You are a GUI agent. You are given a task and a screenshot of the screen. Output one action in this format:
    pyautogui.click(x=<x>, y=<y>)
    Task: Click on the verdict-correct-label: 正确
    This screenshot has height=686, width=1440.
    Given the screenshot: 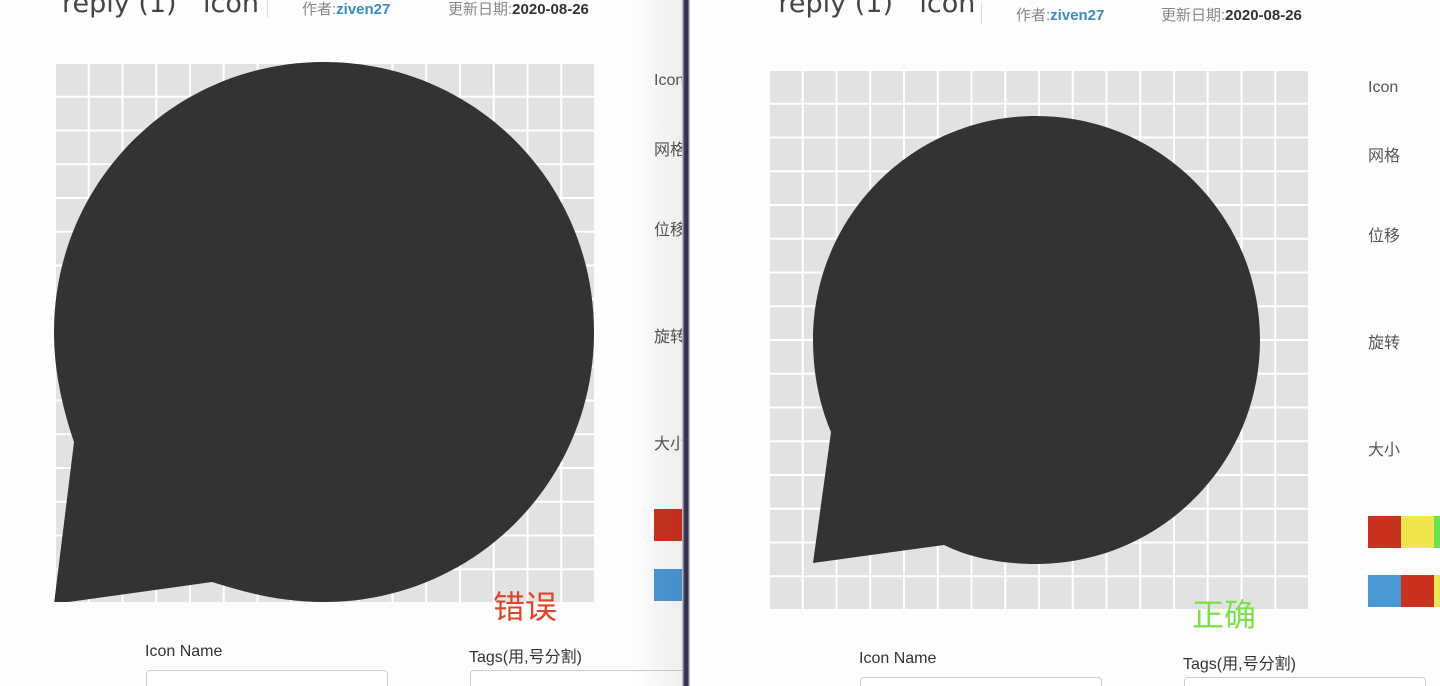 What is the action you would take?
    pyautogui.click(x=1224, y=615)
    